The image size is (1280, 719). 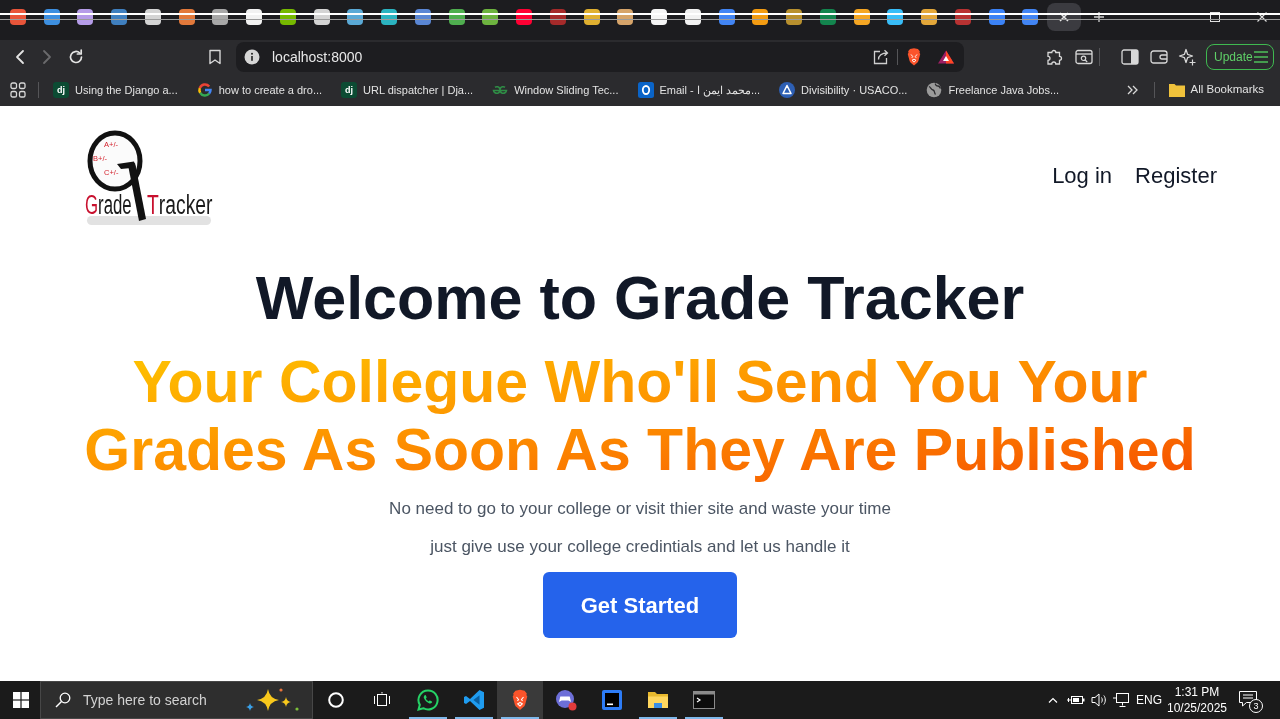 I want to click on gamepad-icon, so click(x=566, y=700).